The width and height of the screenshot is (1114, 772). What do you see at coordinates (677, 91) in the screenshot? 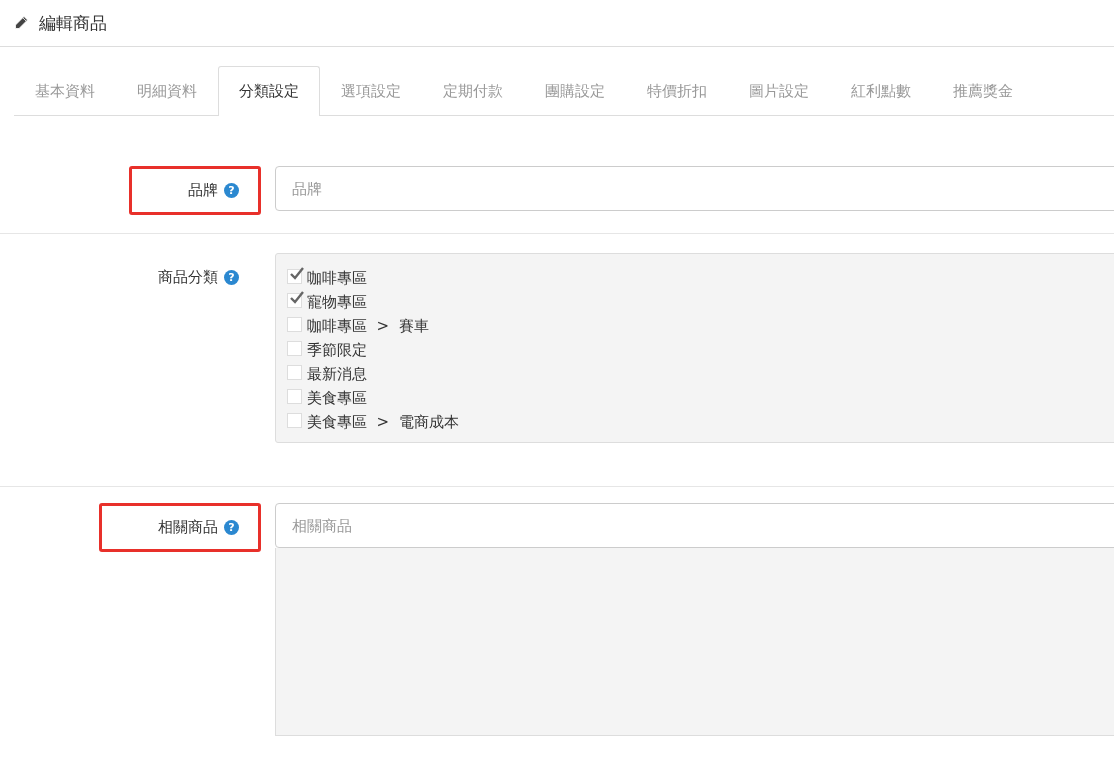
I see `tab: 特價折扣` at bounding box center [677, 91].